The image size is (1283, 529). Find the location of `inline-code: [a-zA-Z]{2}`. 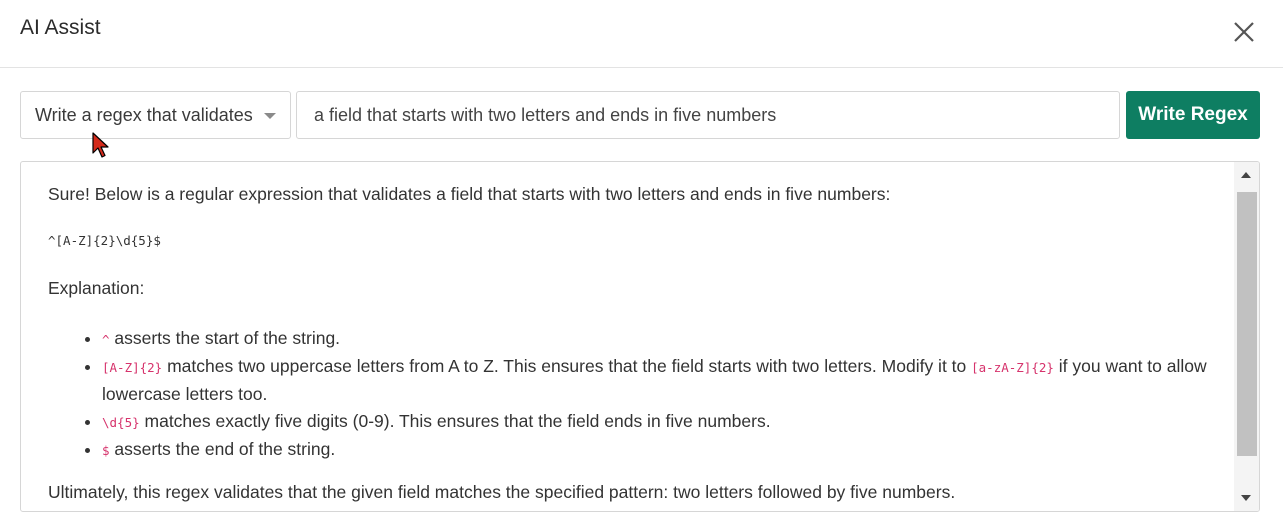

inline-code: [a-zA-Z]{2} is located at coordinates (1012, 367).